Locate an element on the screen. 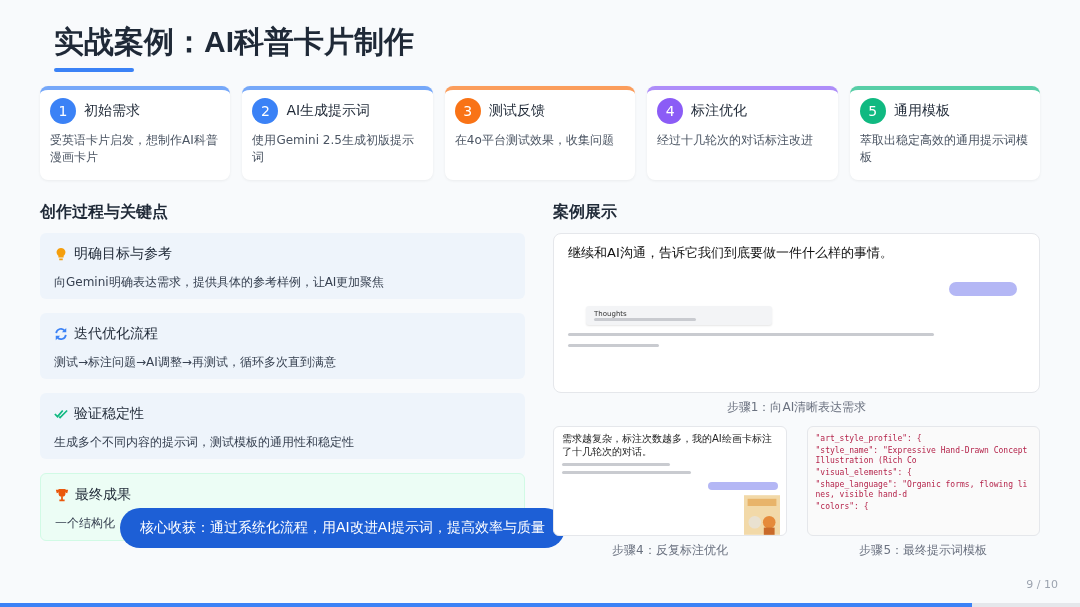 Image resolution: width=1080 pixels, height=607 pixels. step-description: 在4o平台测试效果，收集问题 is located at coordinates (534, 140).